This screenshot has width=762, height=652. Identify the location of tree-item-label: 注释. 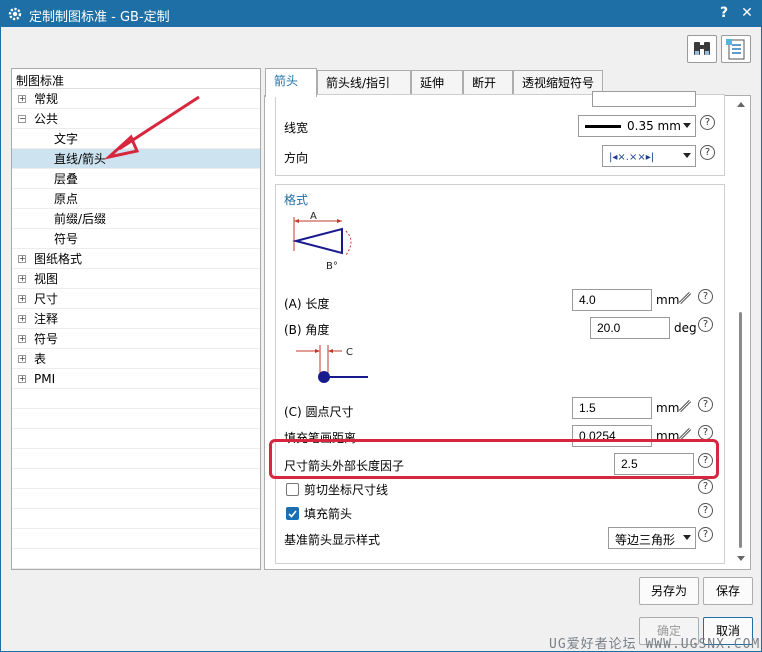
(46, 319).